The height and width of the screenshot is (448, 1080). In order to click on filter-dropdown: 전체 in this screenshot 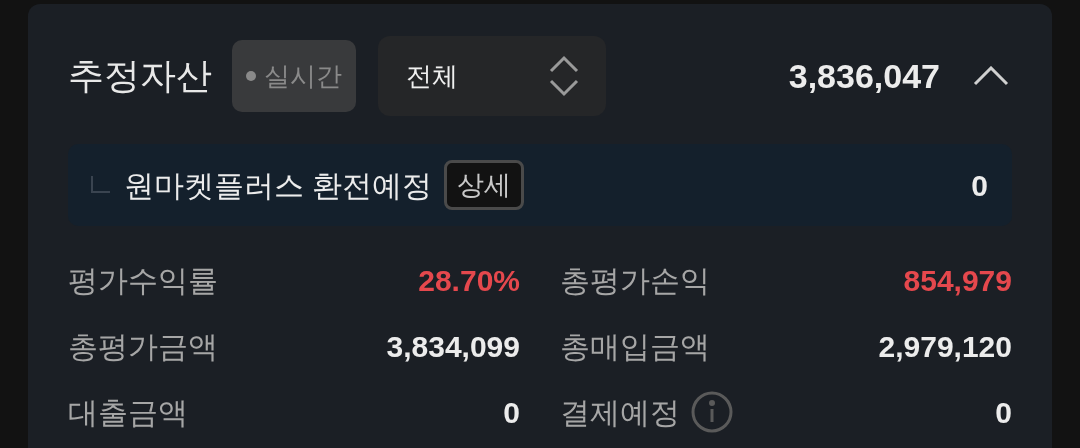, I will do `click(492, 76)`.